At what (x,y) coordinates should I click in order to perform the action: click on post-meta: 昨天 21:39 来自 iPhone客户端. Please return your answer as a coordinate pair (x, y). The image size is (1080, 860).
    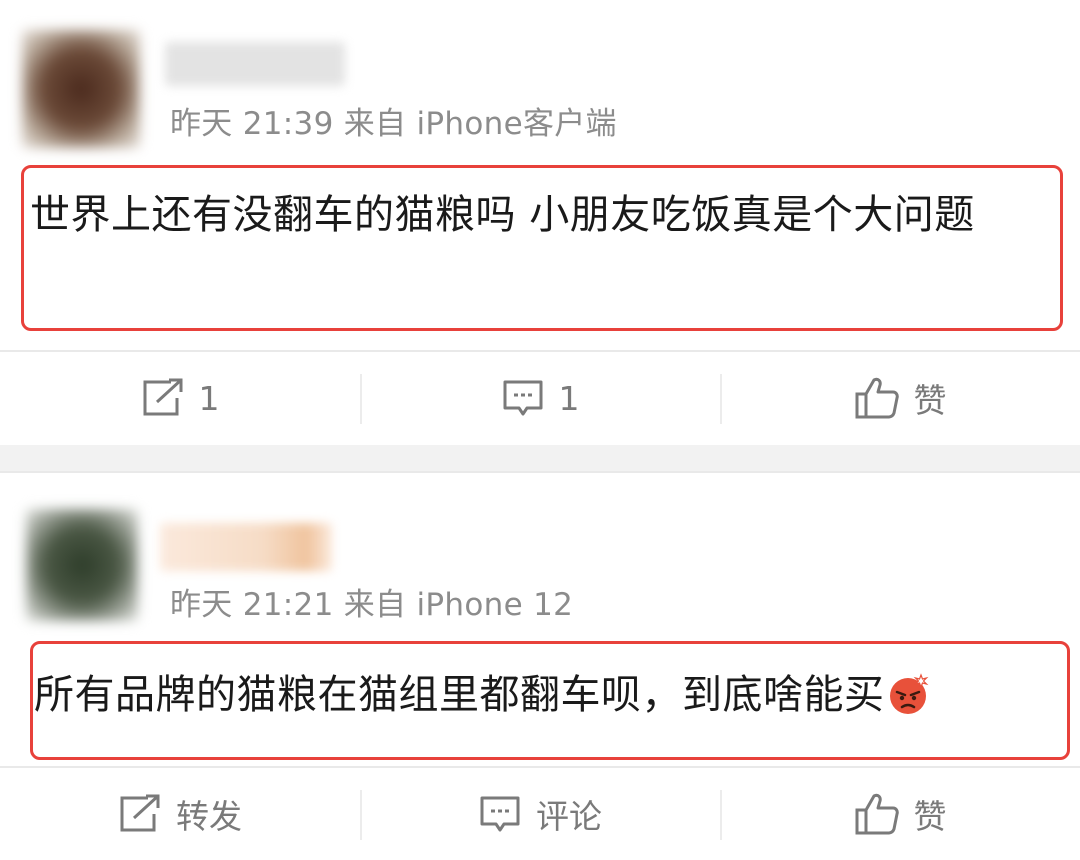
    Looking at the image, I should click on (393, 120).